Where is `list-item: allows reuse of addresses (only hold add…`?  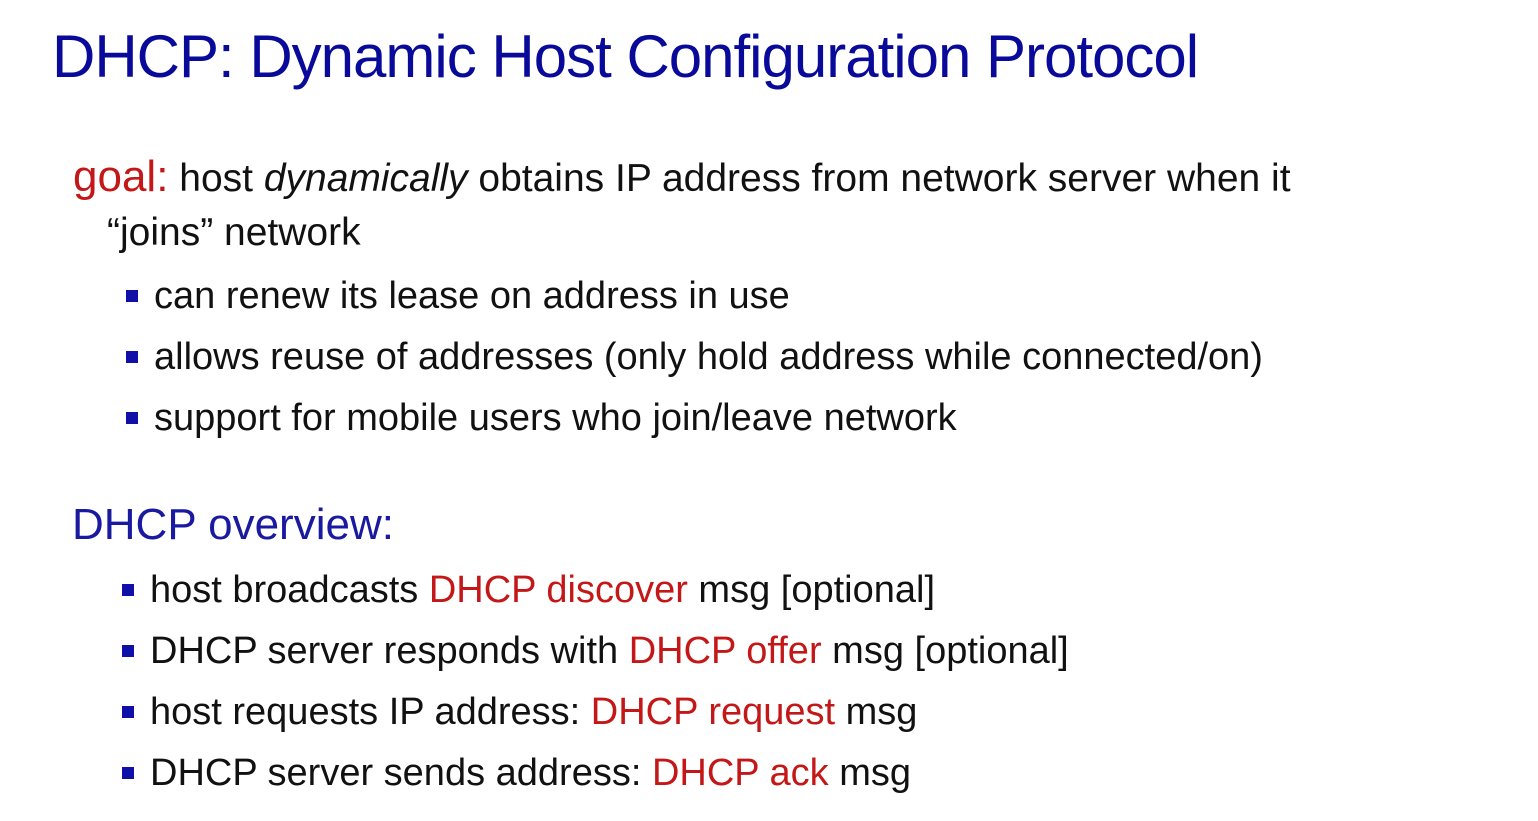
list-item: allows reuse of addresses (only hold add… is located at coordinates (694, 357).